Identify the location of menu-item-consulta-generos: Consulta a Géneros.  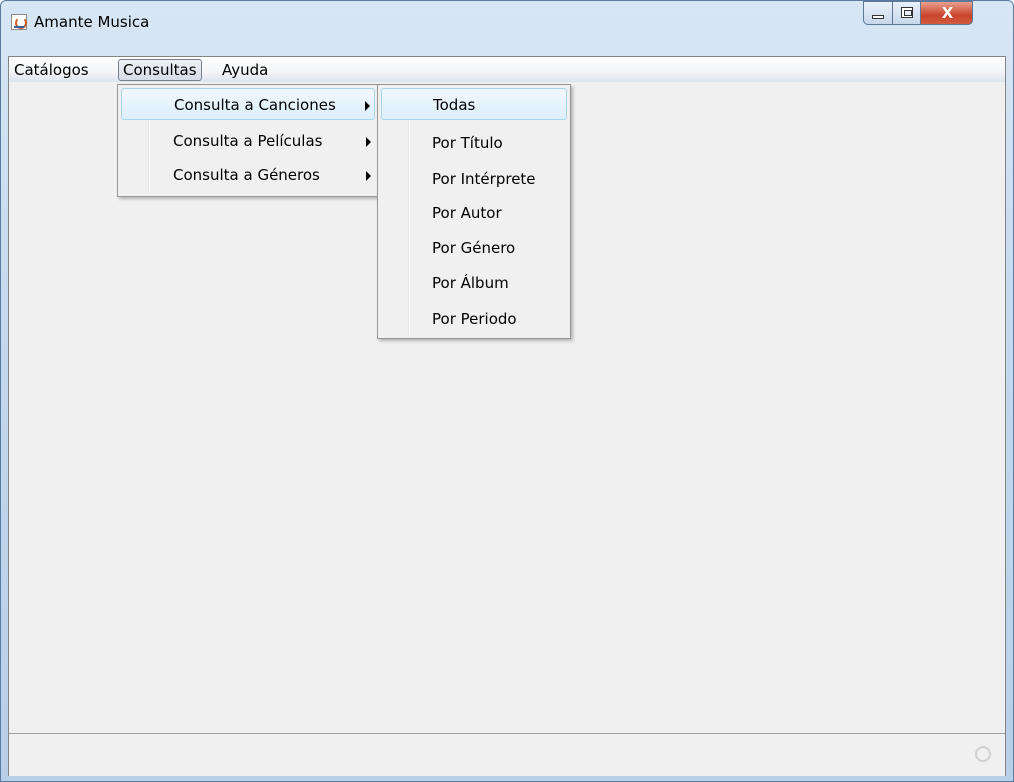
(248, 175).